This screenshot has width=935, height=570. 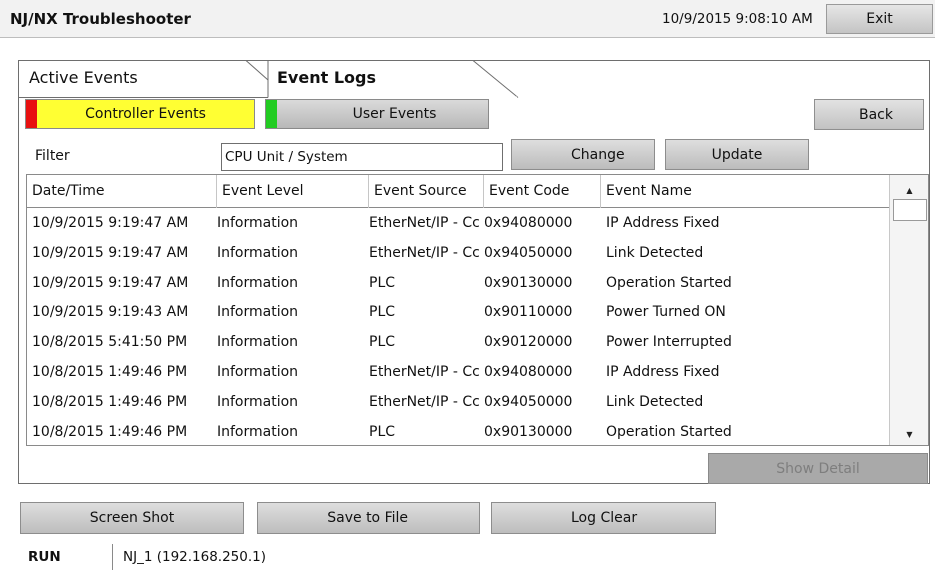 I want to click on cell-datetime: 10/9/2015 9:19:43 AM, so click(x=110, y=312).